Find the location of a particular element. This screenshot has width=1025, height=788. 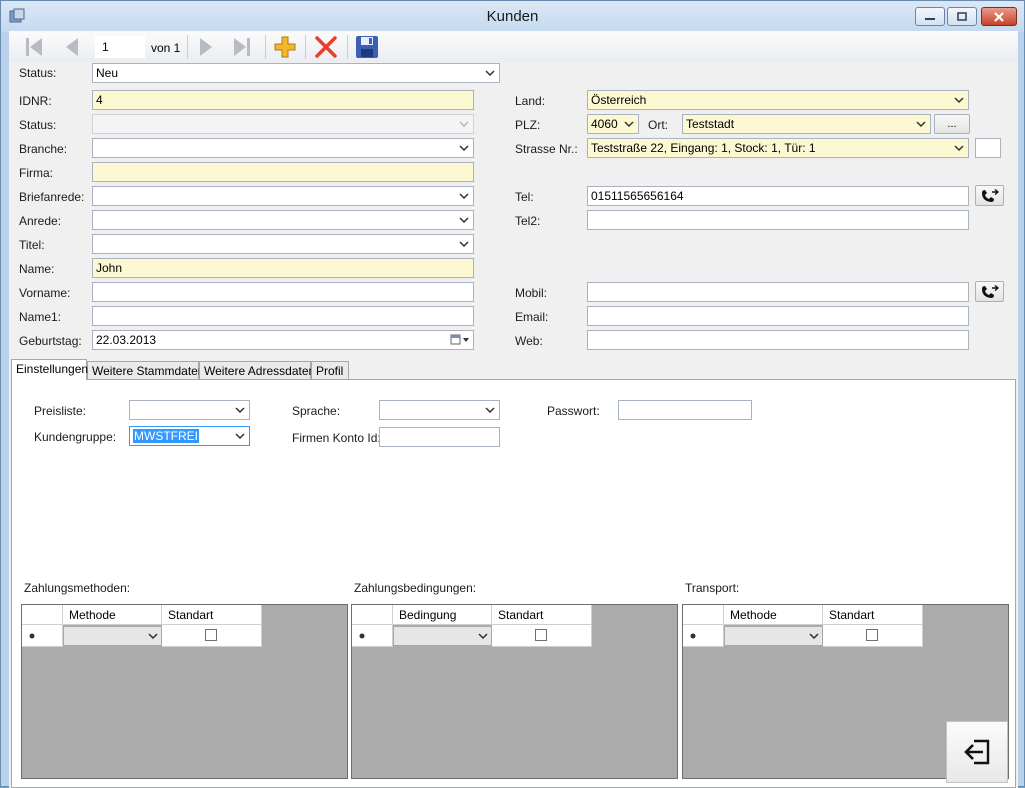

next-record-icon is located at coordinates (206, 47).